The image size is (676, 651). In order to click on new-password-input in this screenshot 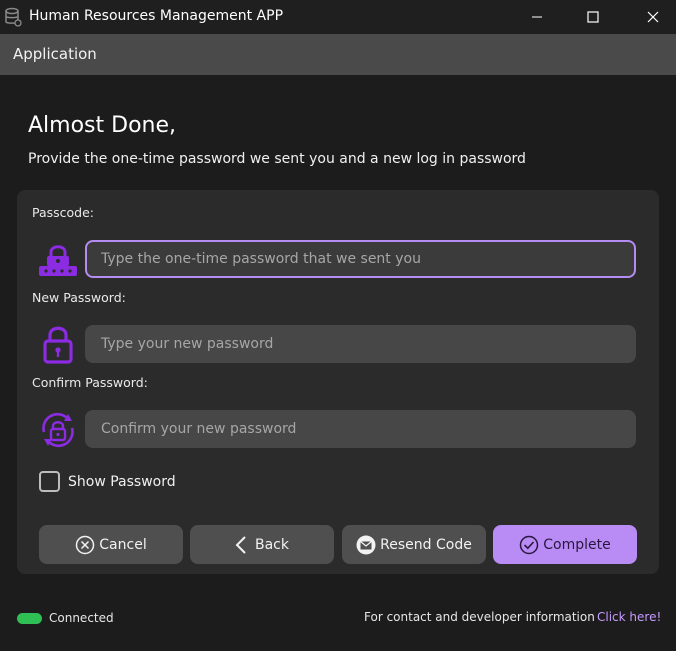, I will do `click(360, 344)`.